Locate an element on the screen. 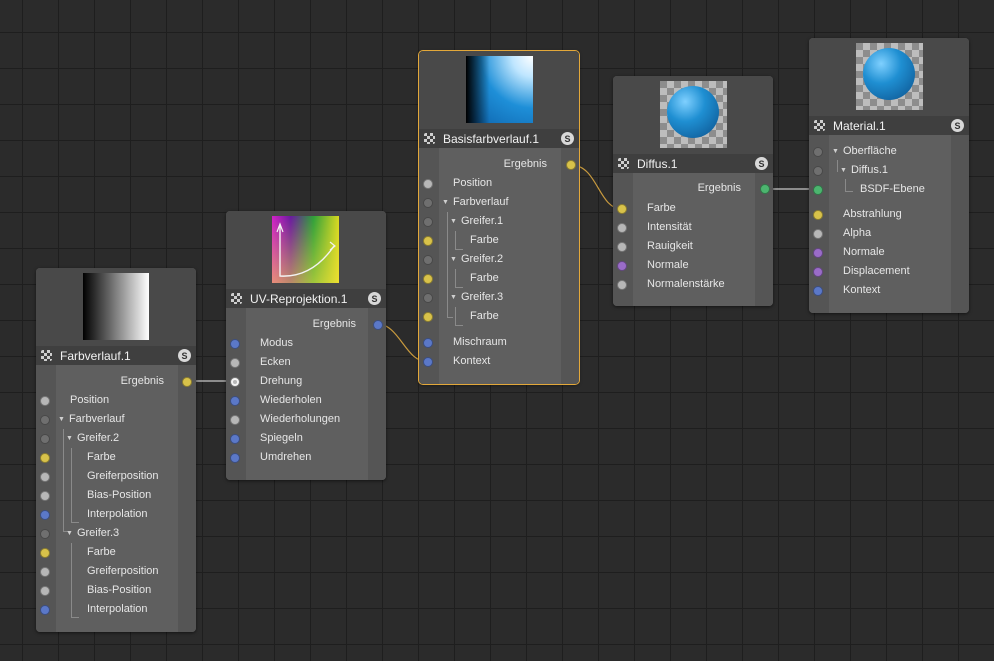 This screenshot has width=994, height=661. node-header: Diffus.1 S is located at coordinates (693, 163).